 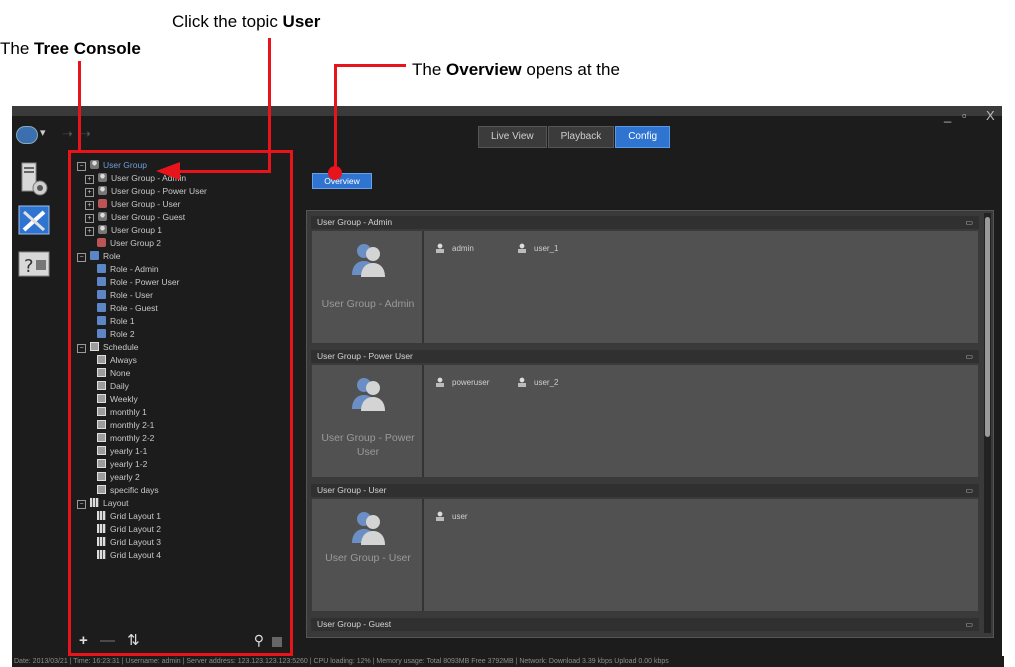 What do you see at coordinates (259, 640) in the screenshot?
I see `search-icon: ⚲` at bounding box center [259, 640].